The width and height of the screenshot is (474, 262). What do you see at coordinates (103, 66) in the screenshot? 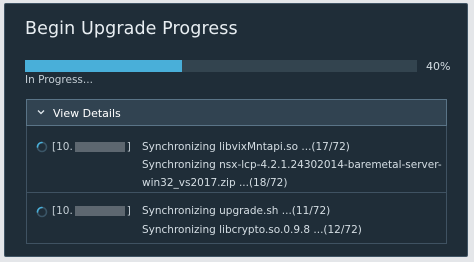
I see `progress-bar-fill` at bounding box center [103, 66].